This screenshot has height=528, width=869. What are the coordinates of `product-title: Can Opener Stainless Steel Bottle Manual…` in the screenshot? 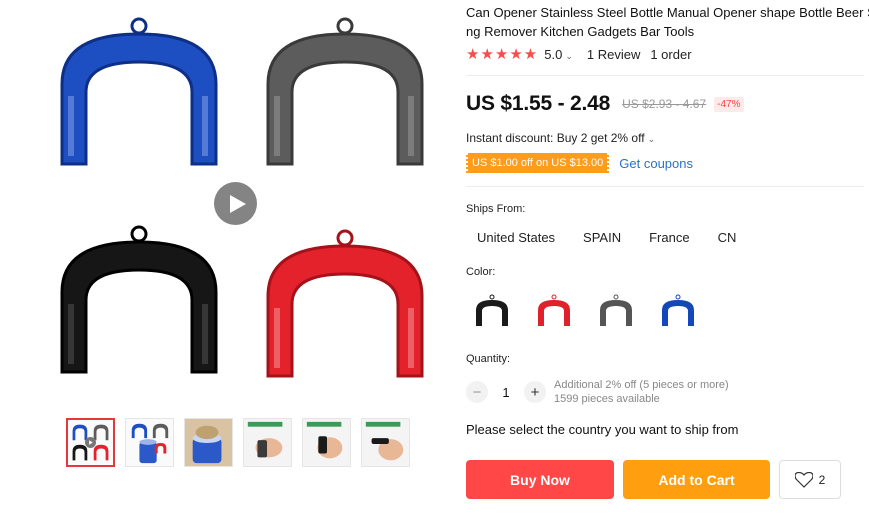 It's located at (667, 22).